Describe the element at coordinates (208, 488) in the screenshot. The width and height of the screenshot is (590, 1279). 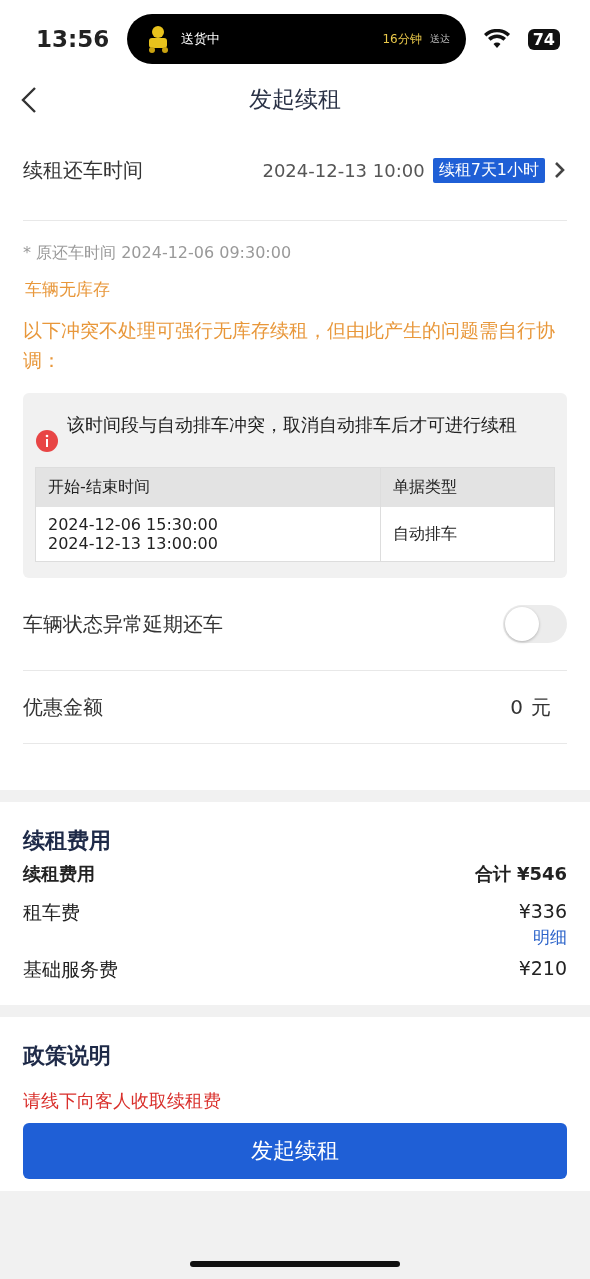
I see `table-header: 开始-结束时间` at that location.